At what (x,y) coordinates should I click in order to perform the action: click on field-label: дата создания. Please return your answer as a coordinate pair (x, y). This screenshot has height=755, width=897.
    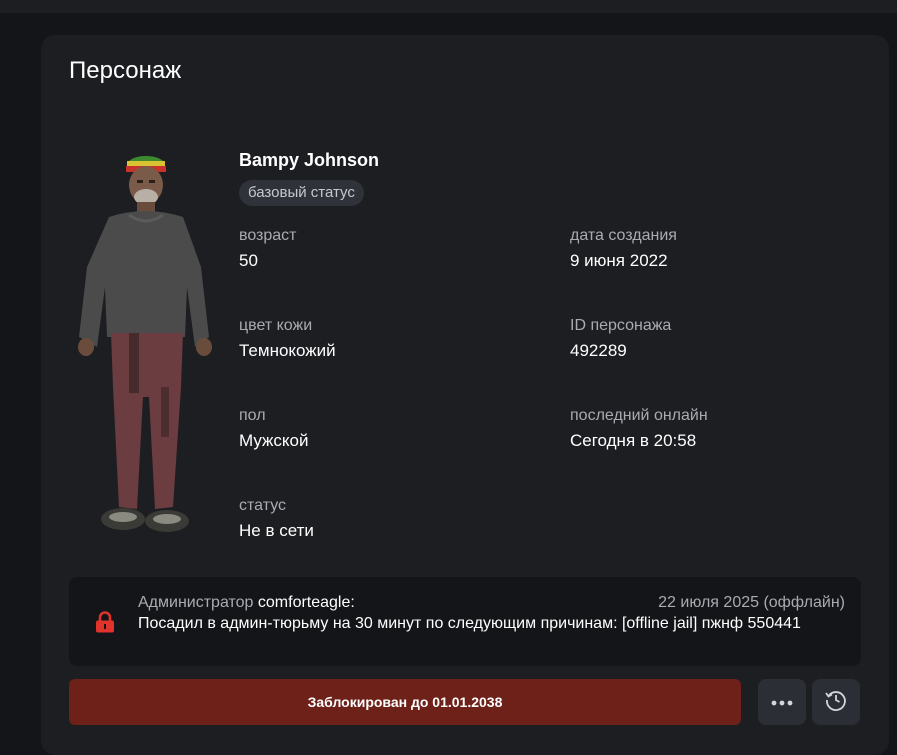
    Looking at the image, I should click on (623, 235).